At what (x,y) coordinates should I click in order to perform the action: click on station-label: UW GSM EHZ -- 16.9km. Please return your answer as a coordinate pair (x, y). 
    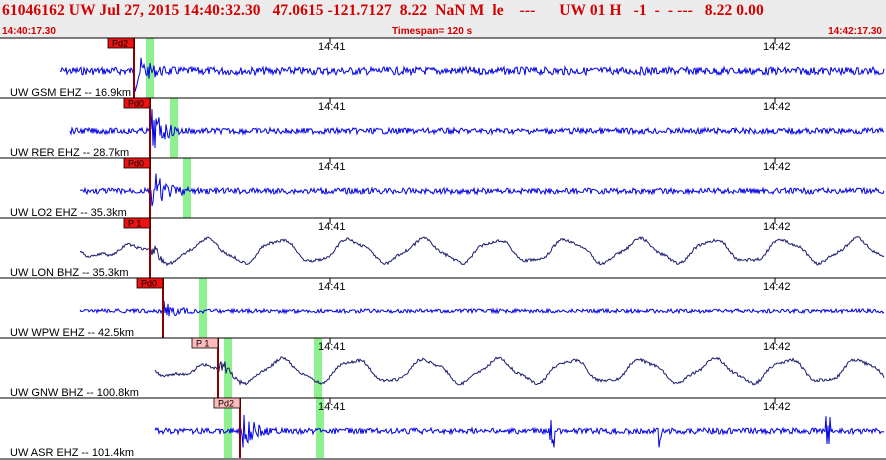
    Looking at the image, I should click on (70, 93).